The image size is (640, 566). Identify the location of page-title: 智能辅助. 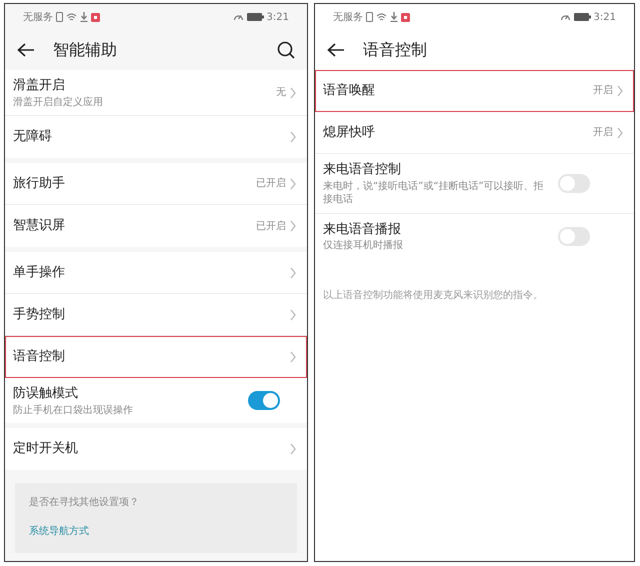
(85, 50).